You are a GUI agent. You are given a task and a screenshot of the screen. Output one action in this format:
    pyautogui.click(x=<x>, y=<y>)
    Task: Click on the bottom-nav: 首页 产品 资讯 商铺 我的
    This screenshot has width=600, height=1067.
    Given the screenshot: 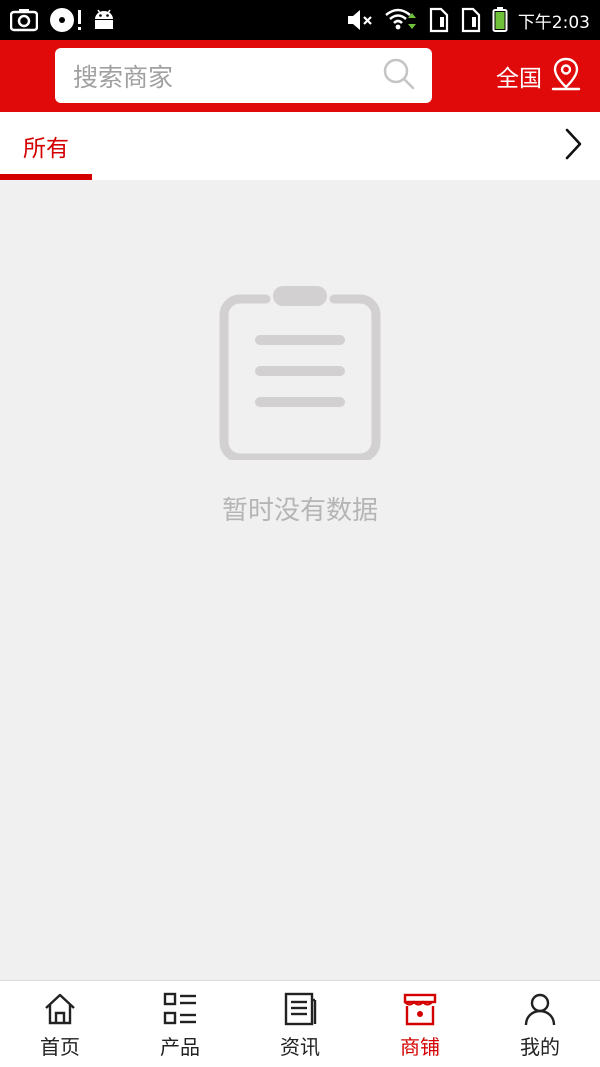 What is the action you would take?
    pyautogui.click(x=300, y=1023)
    